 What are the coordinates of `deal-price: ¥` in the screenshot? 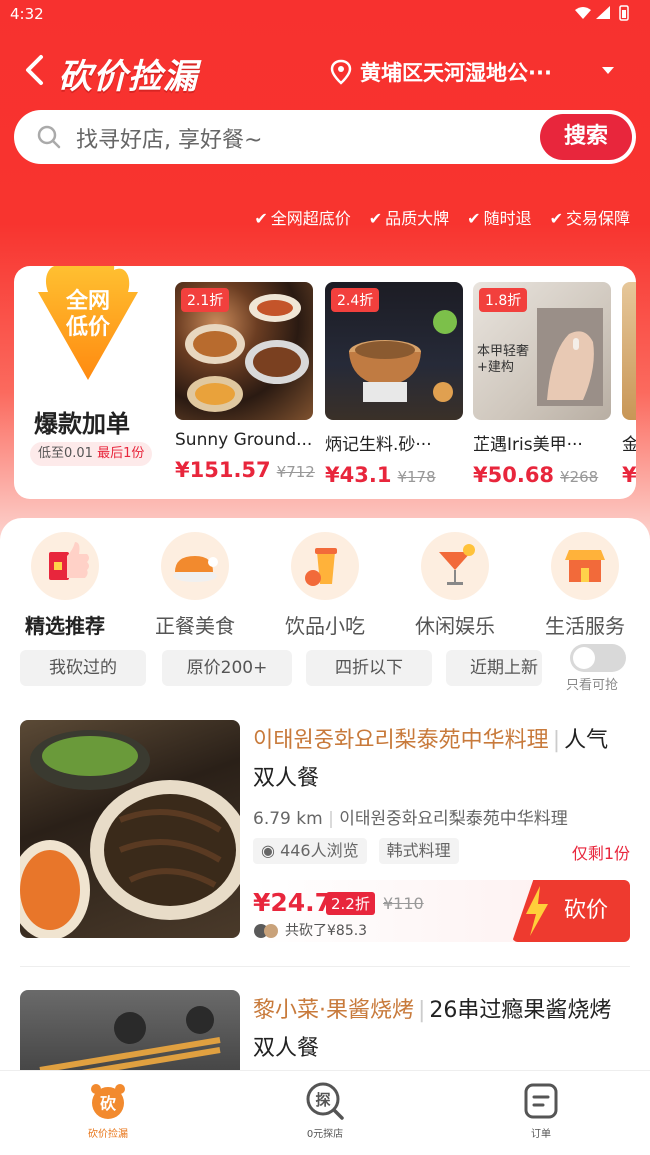 It's located at (629, 475).